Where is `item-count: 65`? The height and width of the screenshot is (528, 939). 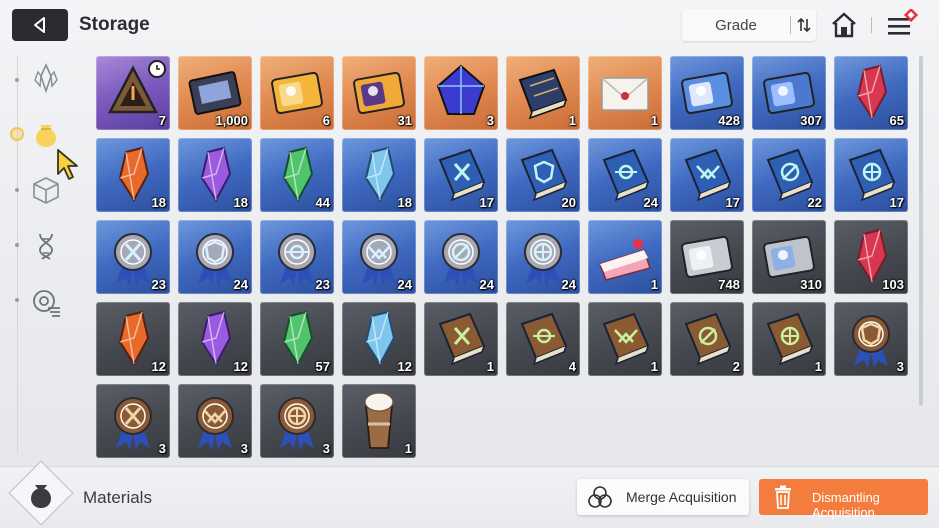 item-count: 65 is located at coordinates (896, 120).